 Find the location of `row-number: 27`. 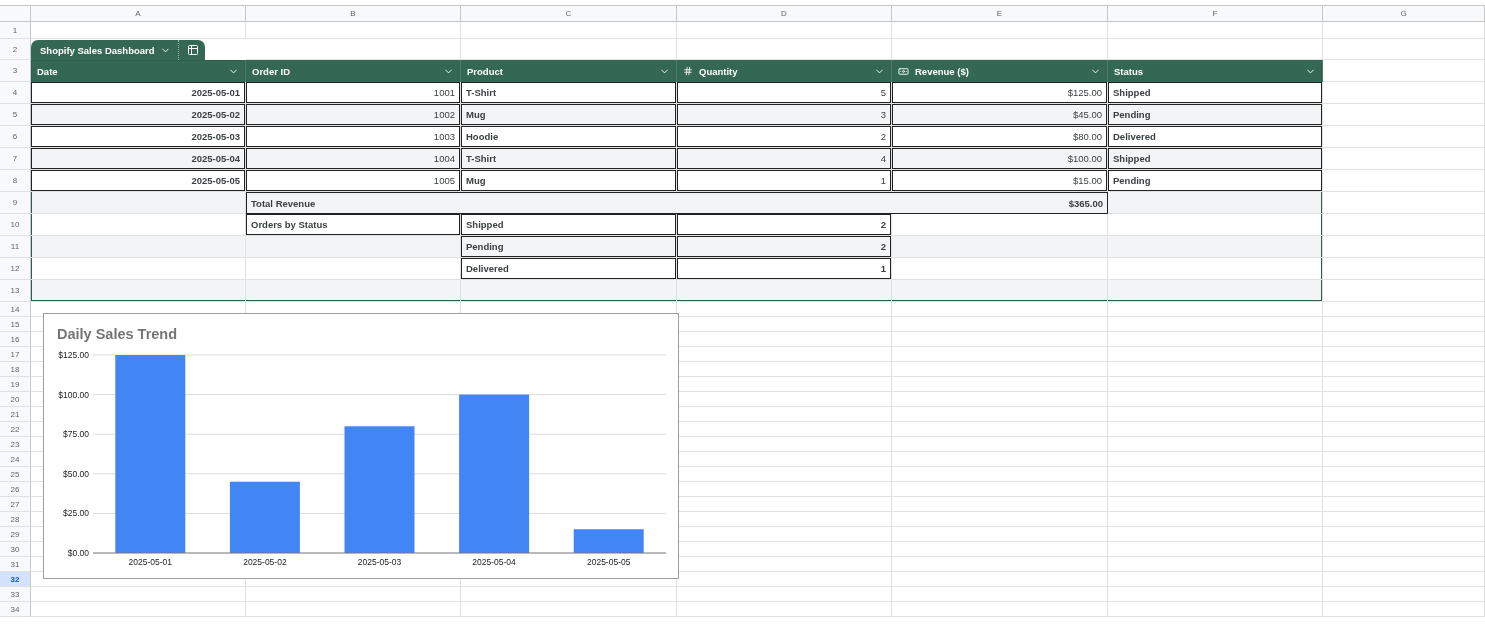

row-number: 27 is located at coordinates (15, 504).